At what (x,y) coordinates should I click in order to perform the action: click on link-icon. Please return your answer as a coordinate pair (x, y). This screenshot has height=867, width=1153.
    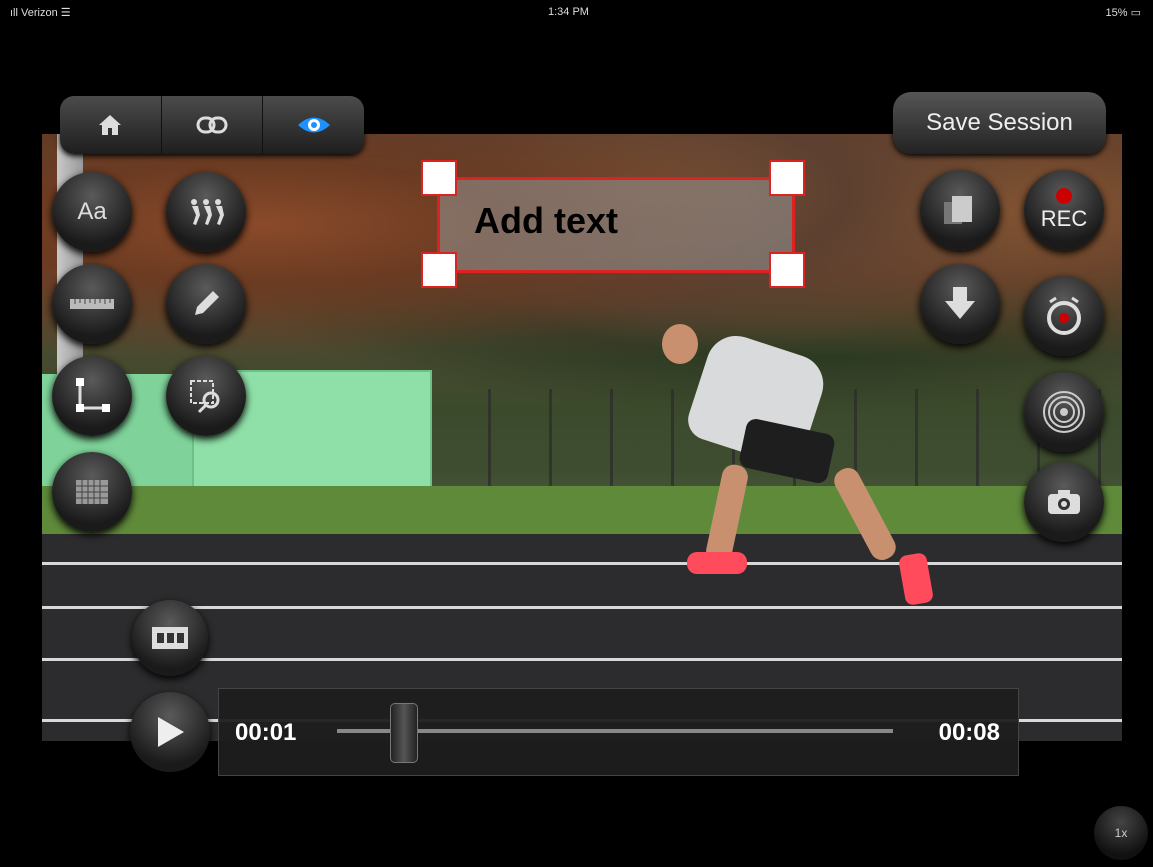
    Looking at the image, I should click on (212, 125).